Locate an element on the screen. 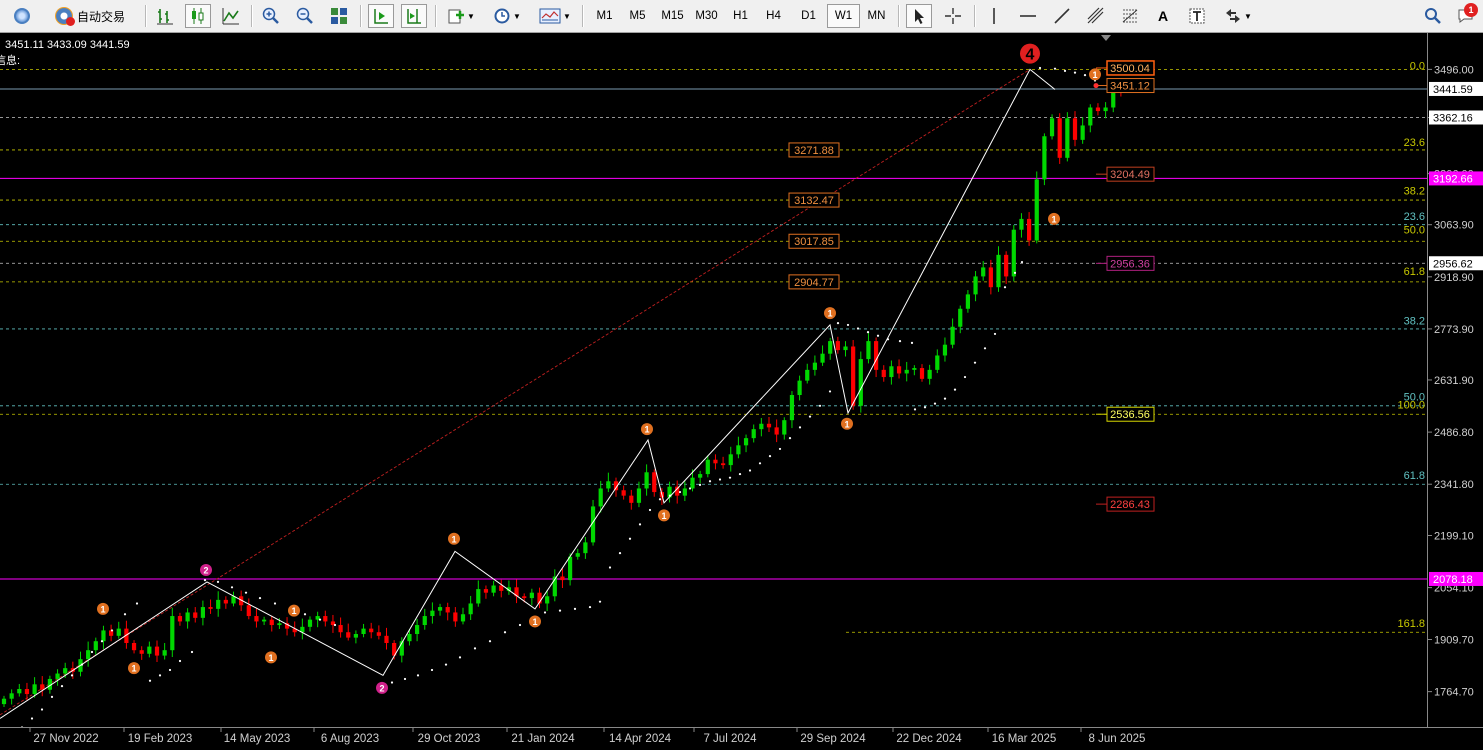 The height and width of the screenshot is (750, 1483). templates-button: ▼ is located at coordinates (555, 16).